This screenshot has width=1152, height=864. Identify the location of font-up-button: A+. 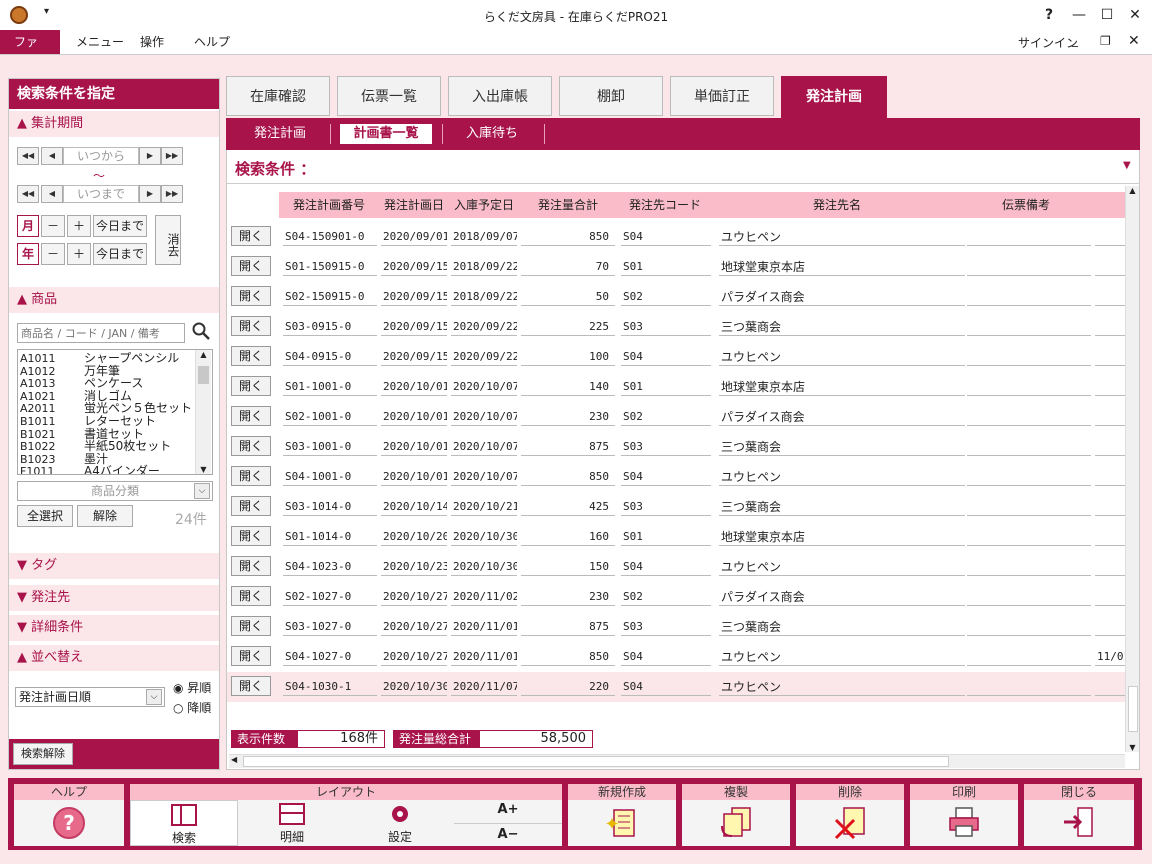
(508, 813).